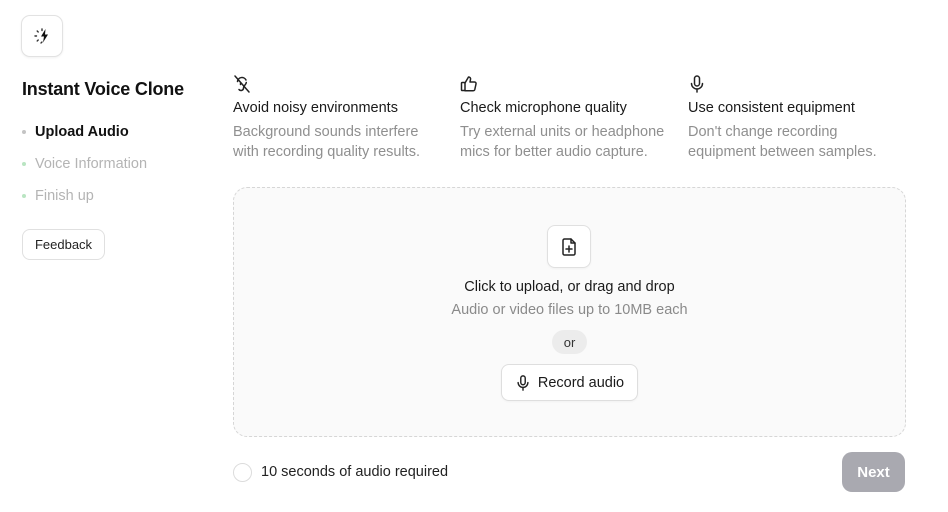 Image resolution: width=948 pixels, height=512 pixels. What do you see at coordinates (468, 84) in the screenshot?
I see `thumbs-up-icon` at bounding box center [468, 84].